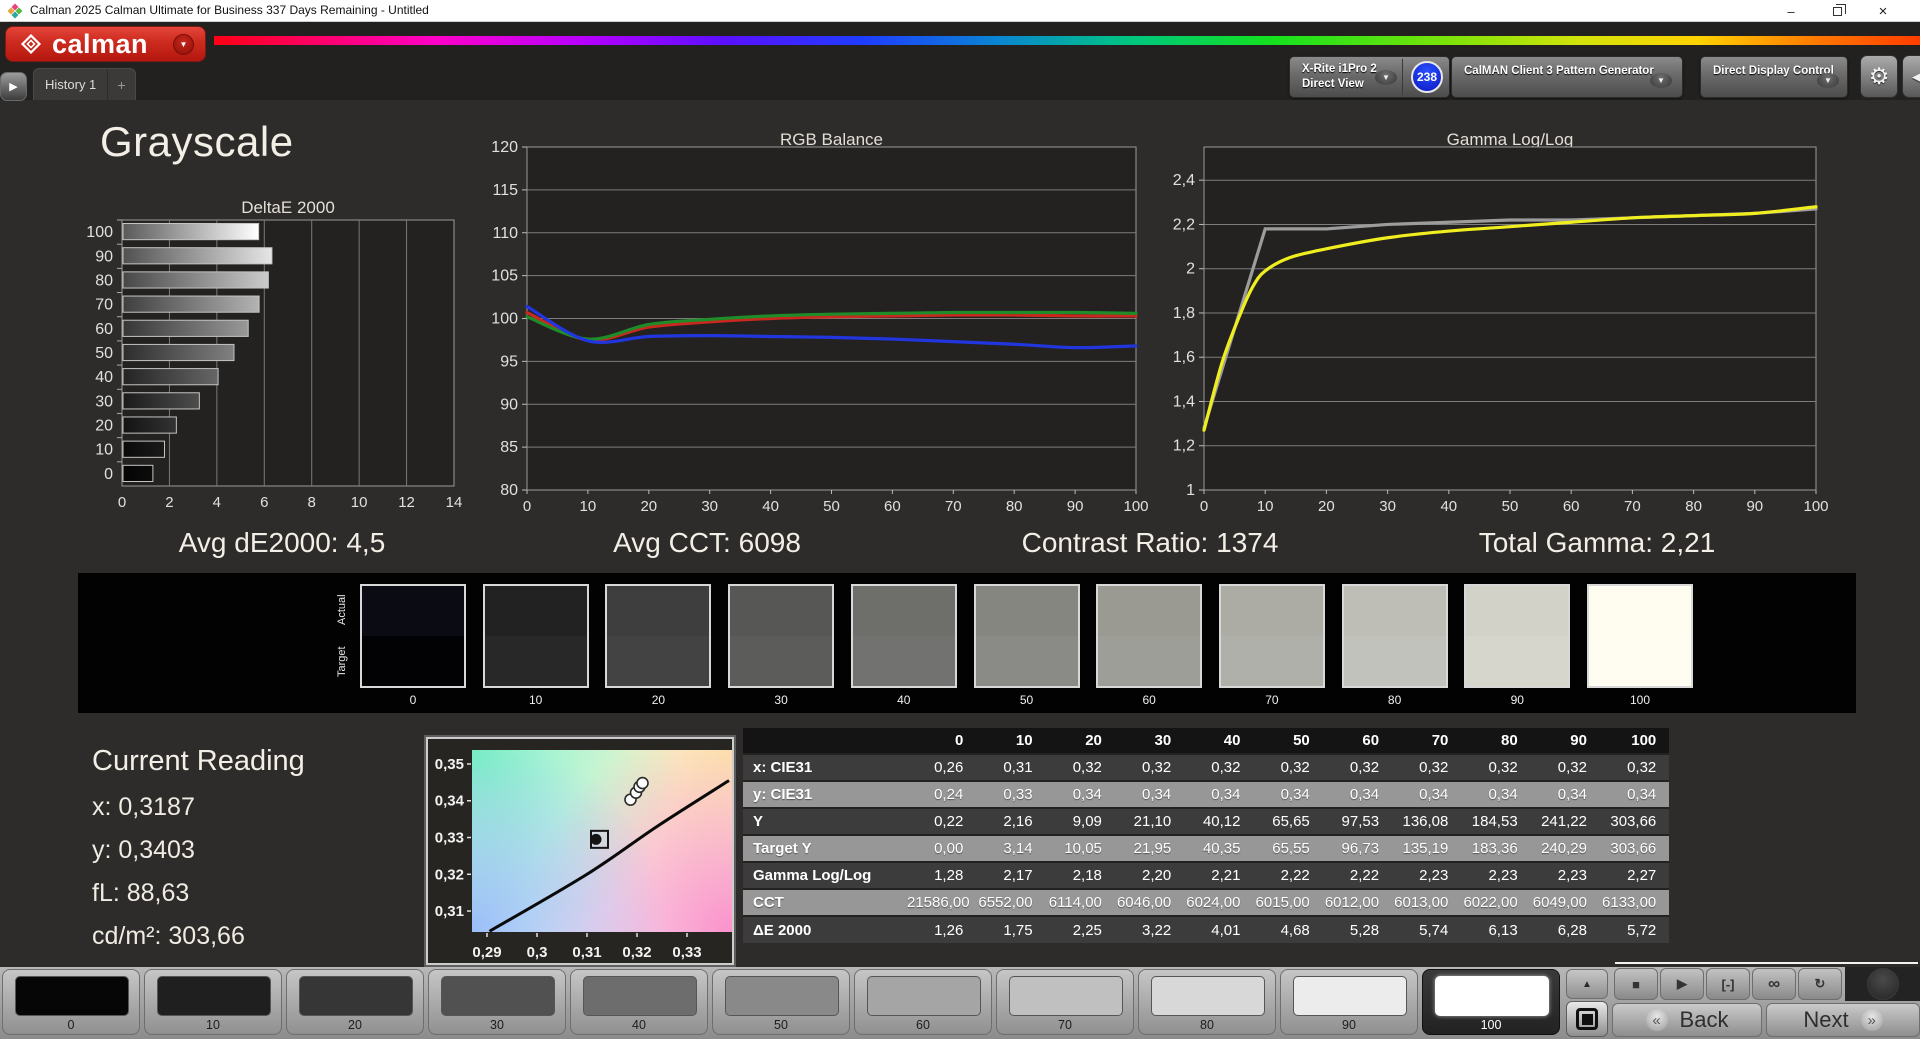 This screenshot has height=1039, width=1920. Describe the element at coordinates (923, 1002) in the screenshot. I see `level-patch-button-60: 60` at that location.